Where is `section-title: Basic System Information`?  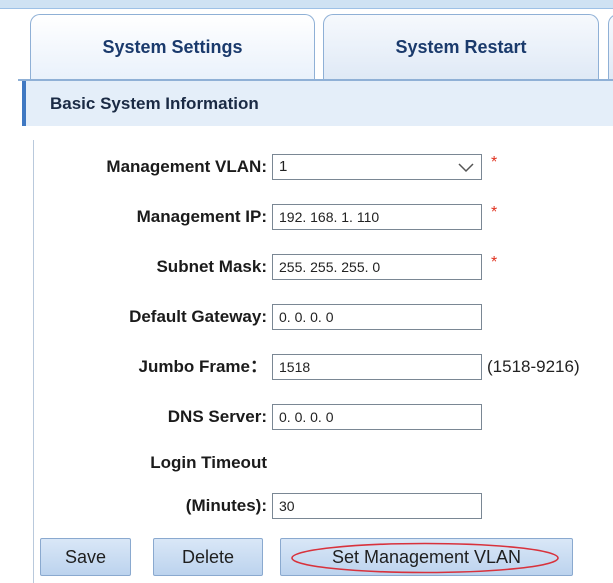 section-title: Basic System Information is located at coordinates (154, 103).